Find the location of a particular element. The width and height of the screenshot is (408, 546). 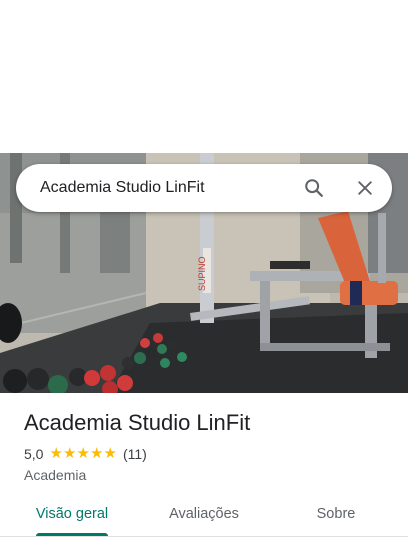

close-button is located at coordinates (365, 188).